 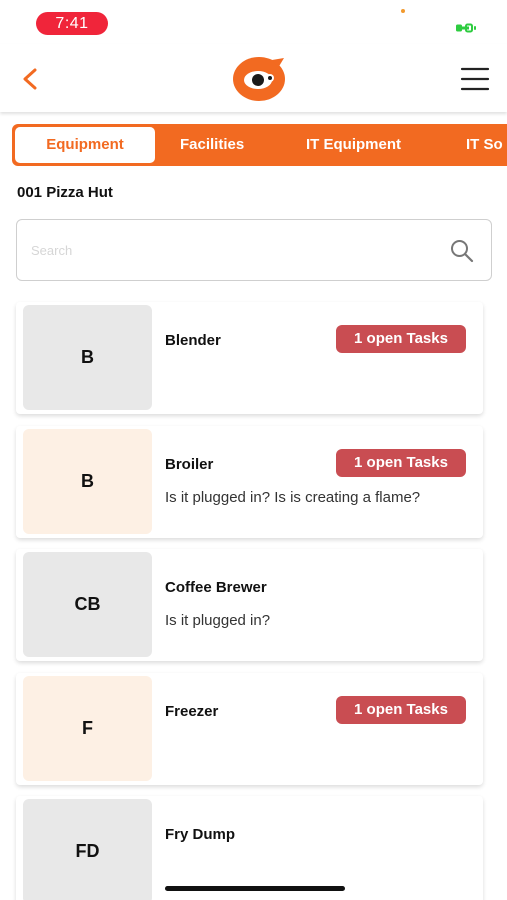 I want to click on status-bar: 7:41, so click(x=253, y=22).